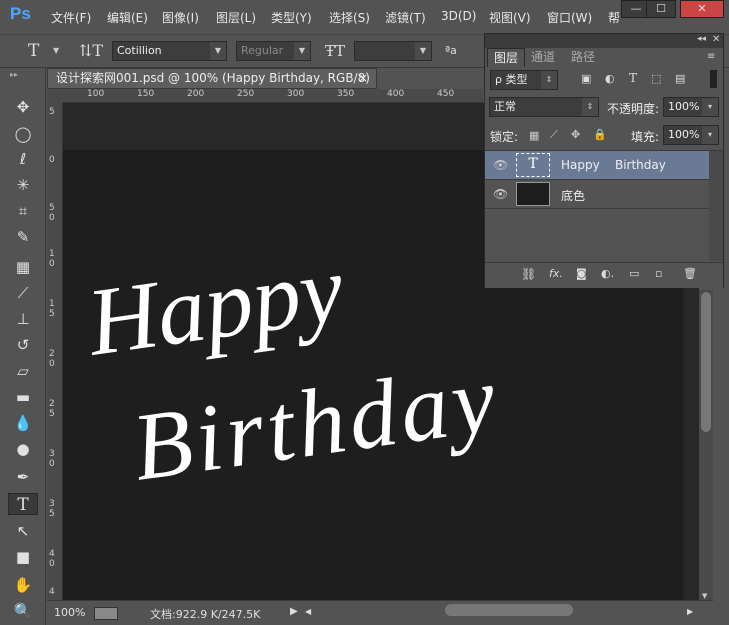 Image resolution: width=729 pixels, height=625 pixels. I want to click on text-orientation-icon: ⇅T, so click(91, 50).